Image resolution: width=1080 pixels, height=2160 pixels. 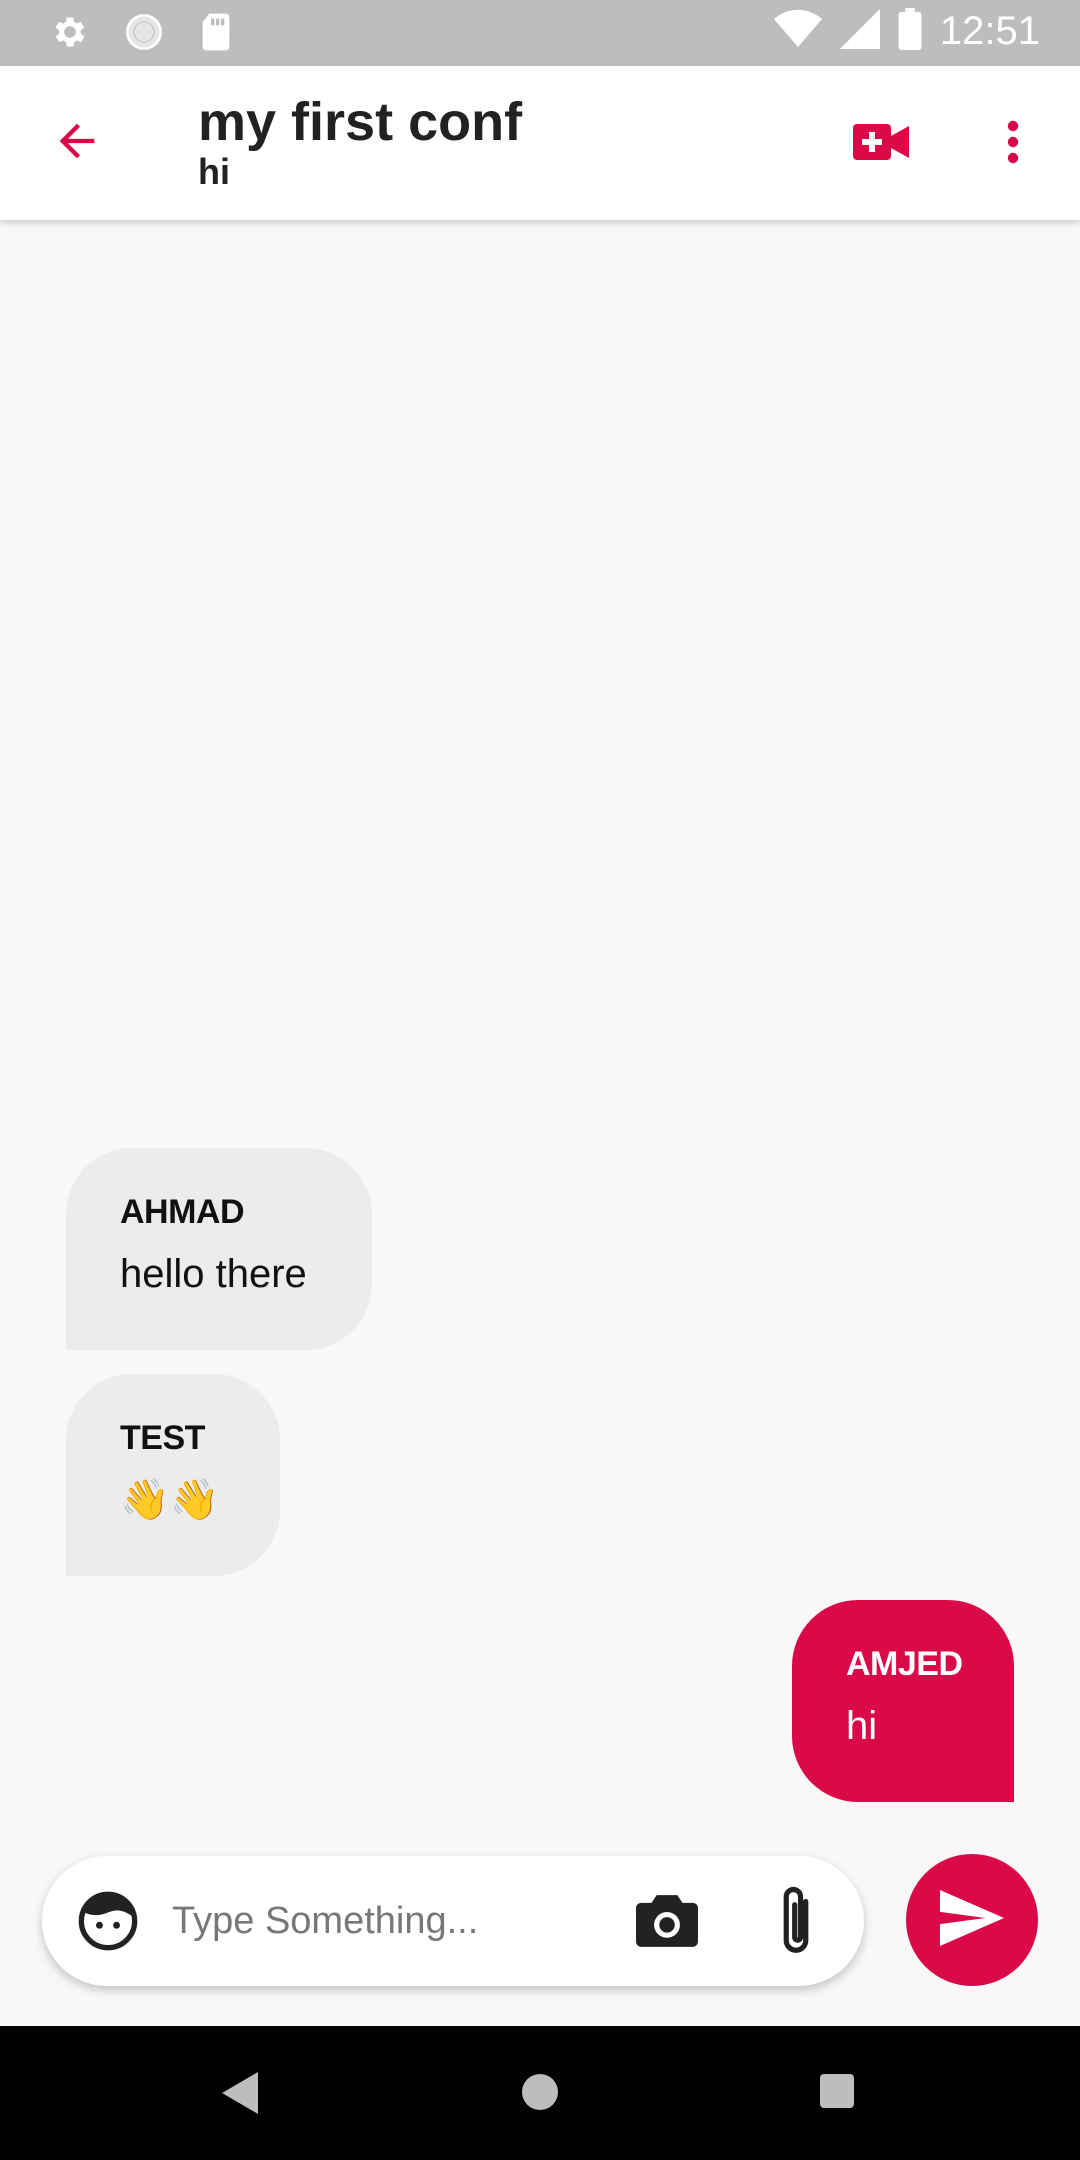 What do you see at coordinates (360, 122) in the screenshot?
I see `conversation-title: my first conf` at bounding box center [360, 122].